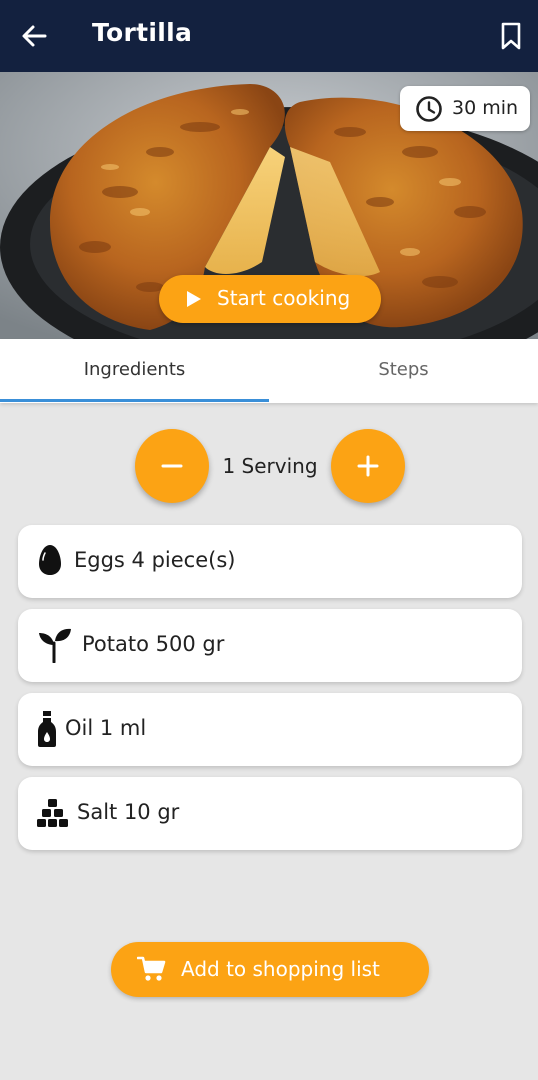 This screenshot has height=1080, width=538. I want to click on page-title: Tortilla, so click(142, 32).